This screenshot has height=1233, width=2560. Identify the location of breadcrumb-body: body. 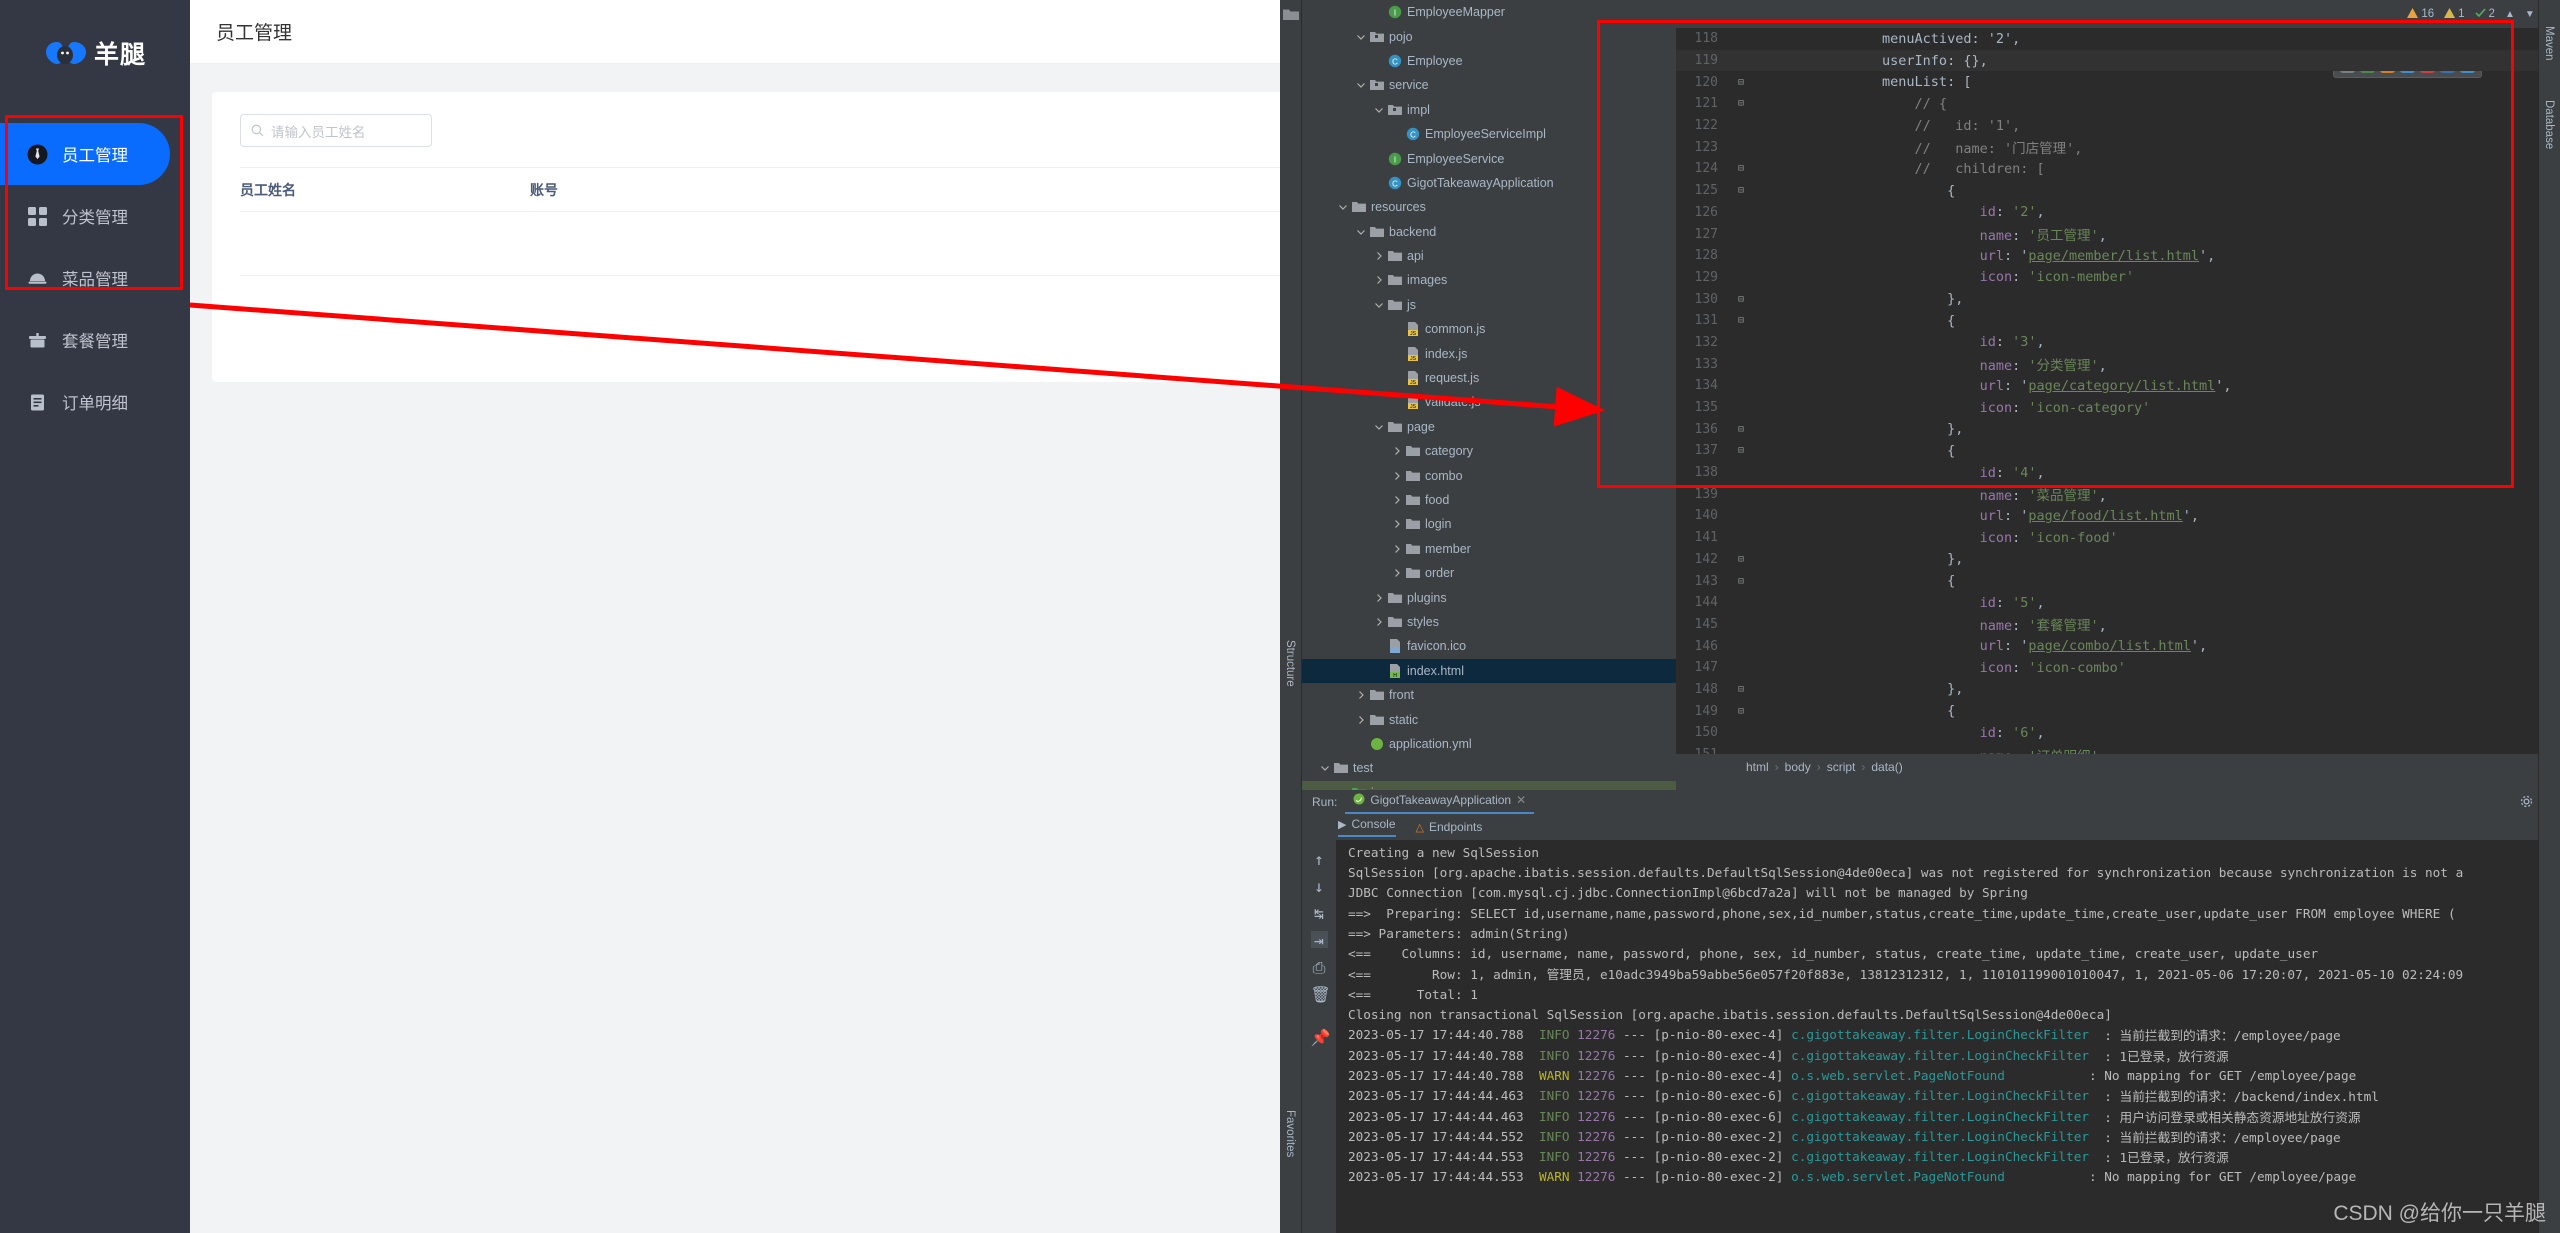
(1798, 767).